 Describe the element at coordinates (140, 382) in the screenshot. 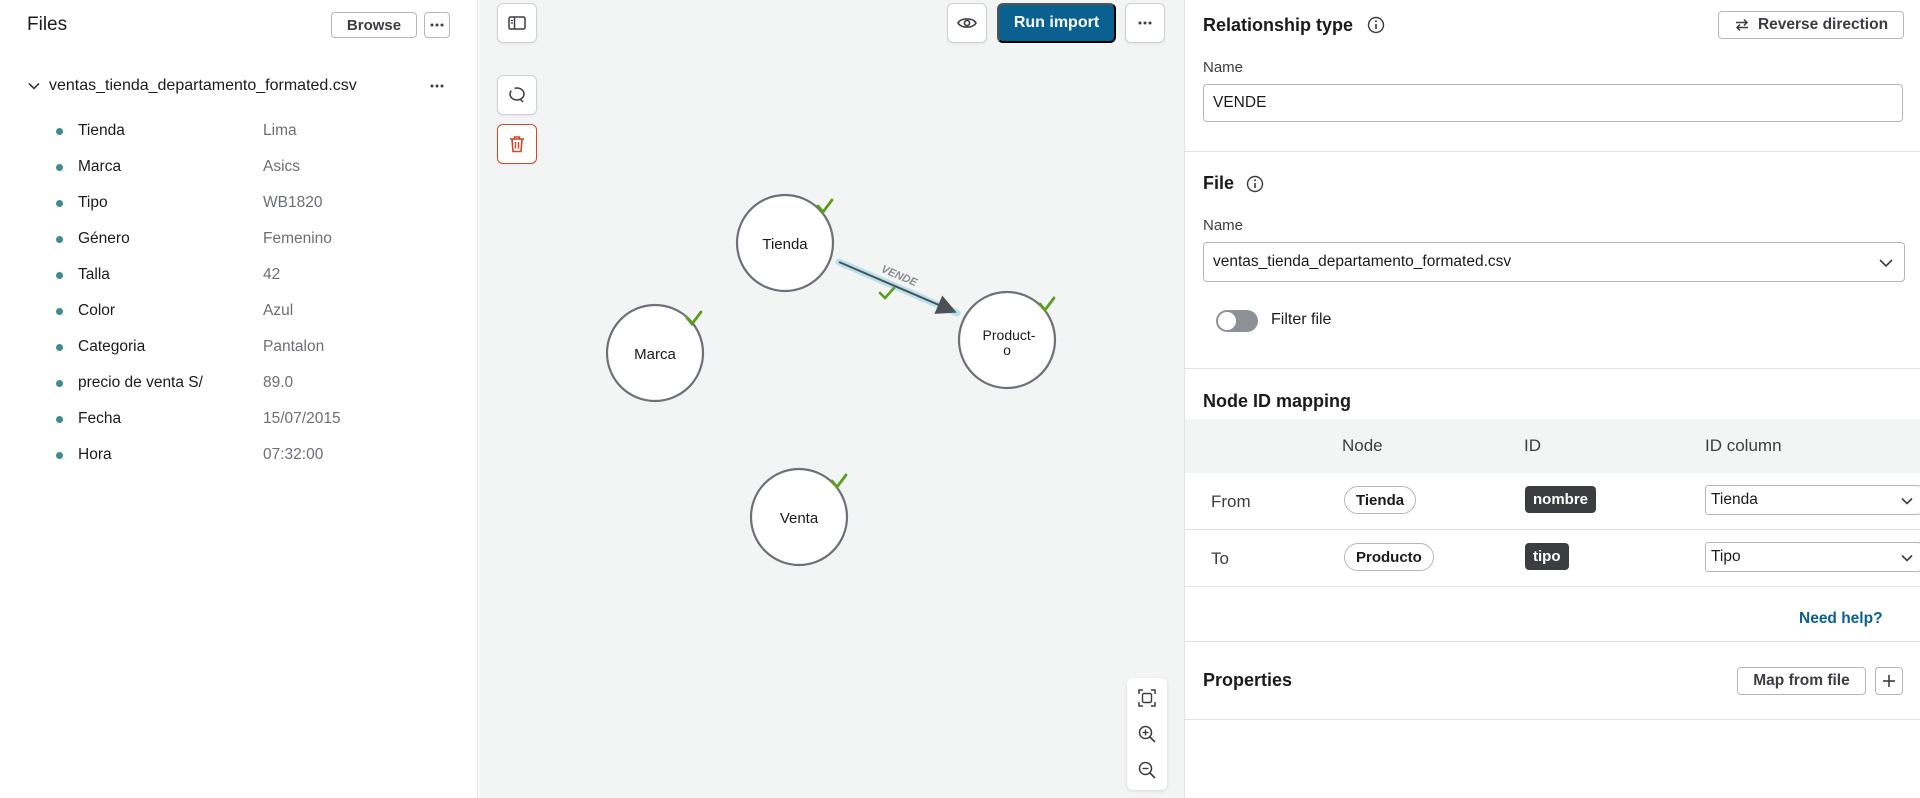

I see `field-name: precio de venta S/` at that location.